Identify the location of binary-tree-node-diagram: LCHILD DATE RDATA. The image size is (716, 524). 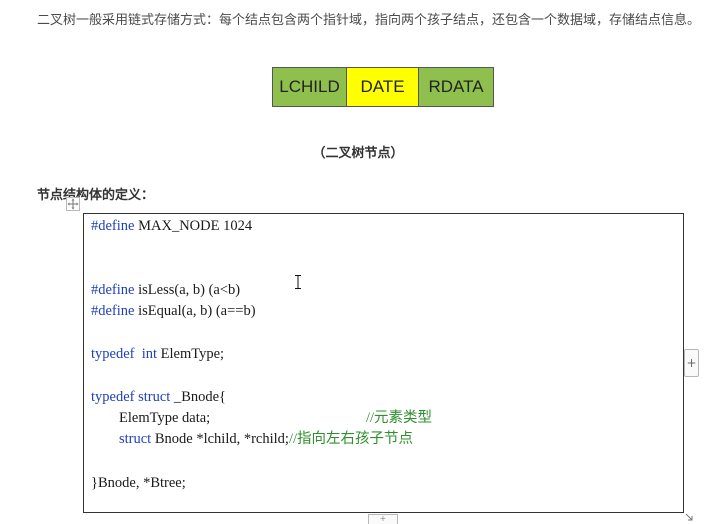
(383, 87).